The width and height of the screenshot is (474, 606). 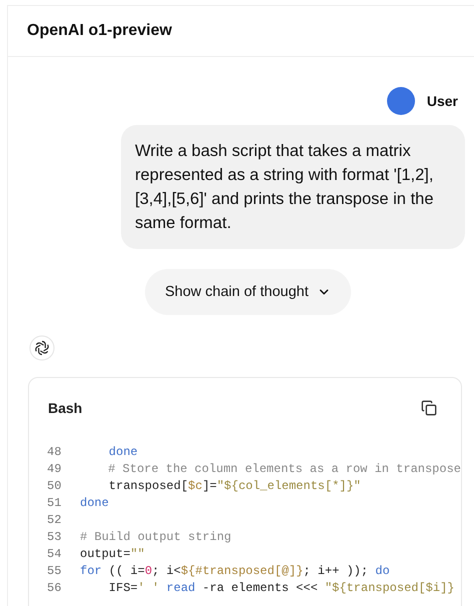 What do you see at coordinates (442, 101) in the screenshot?
I see `user-name: User` at bounding box center [442, 101].